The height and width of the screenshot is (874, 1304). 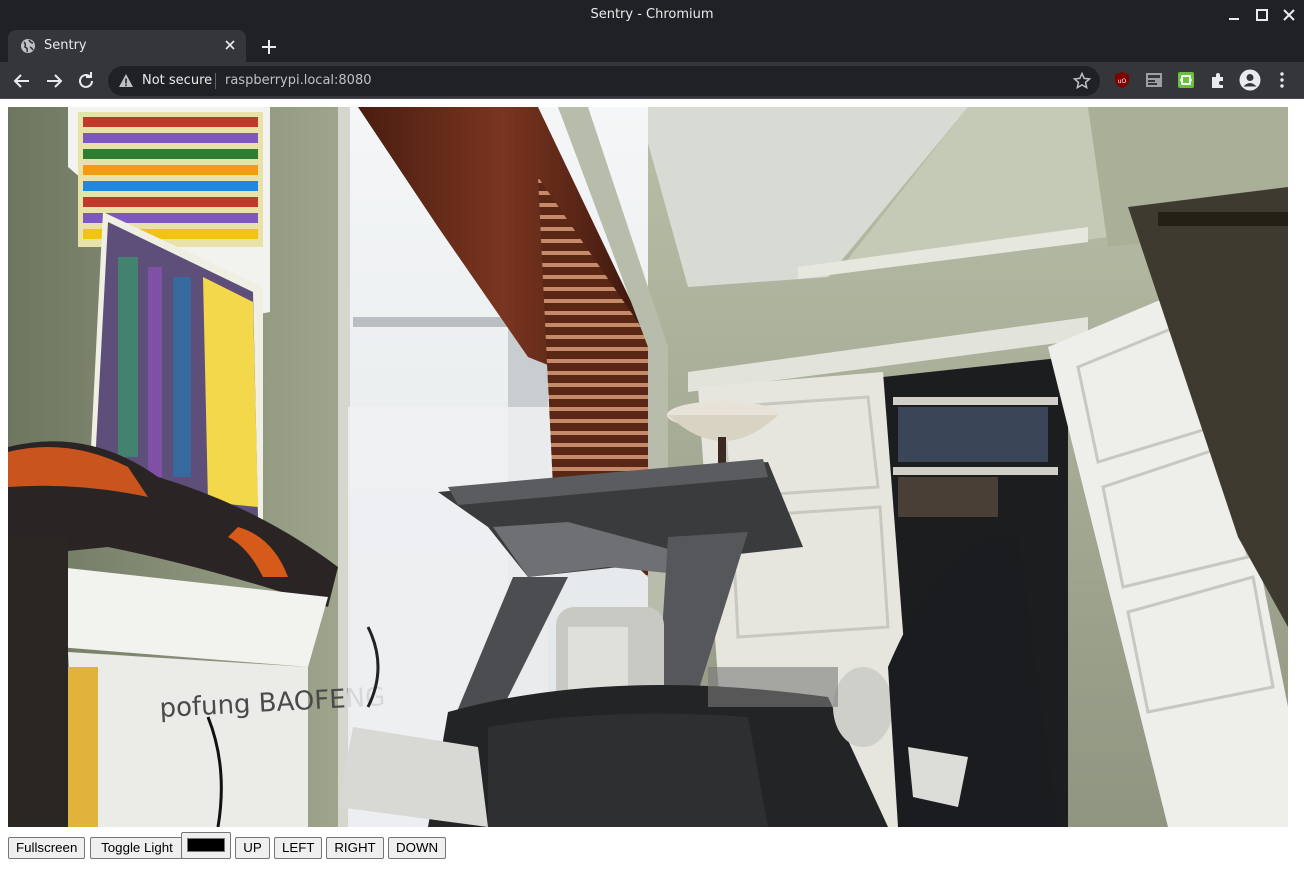 I want to click on warning-icon, so click(x=126, y=81).